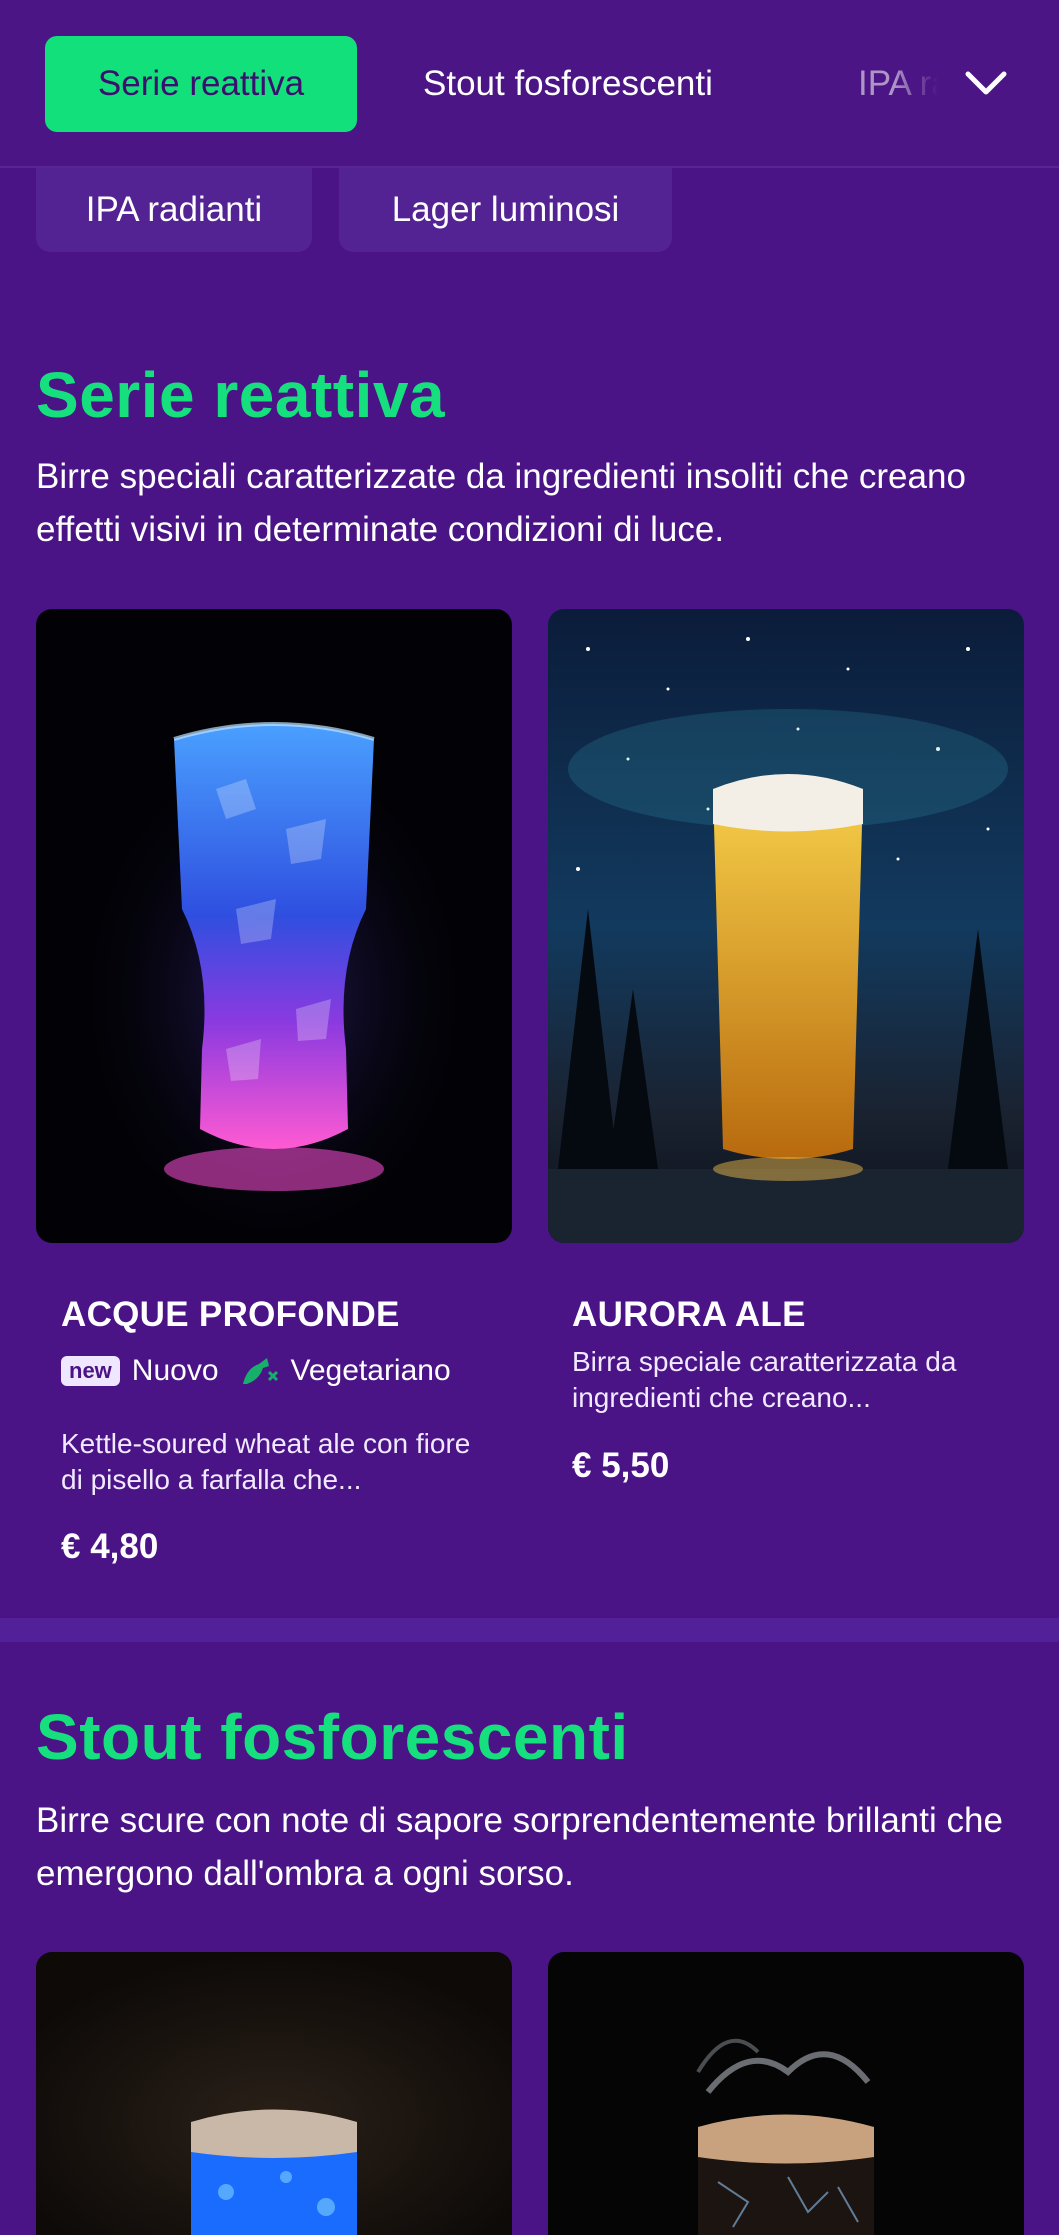 The width and height of the screenshot is (1059, 2235). What do you see at coordinates (175, 1370) in the screenshot?
I see `new-label: Nuovo` at bounding box center [175, 1370].